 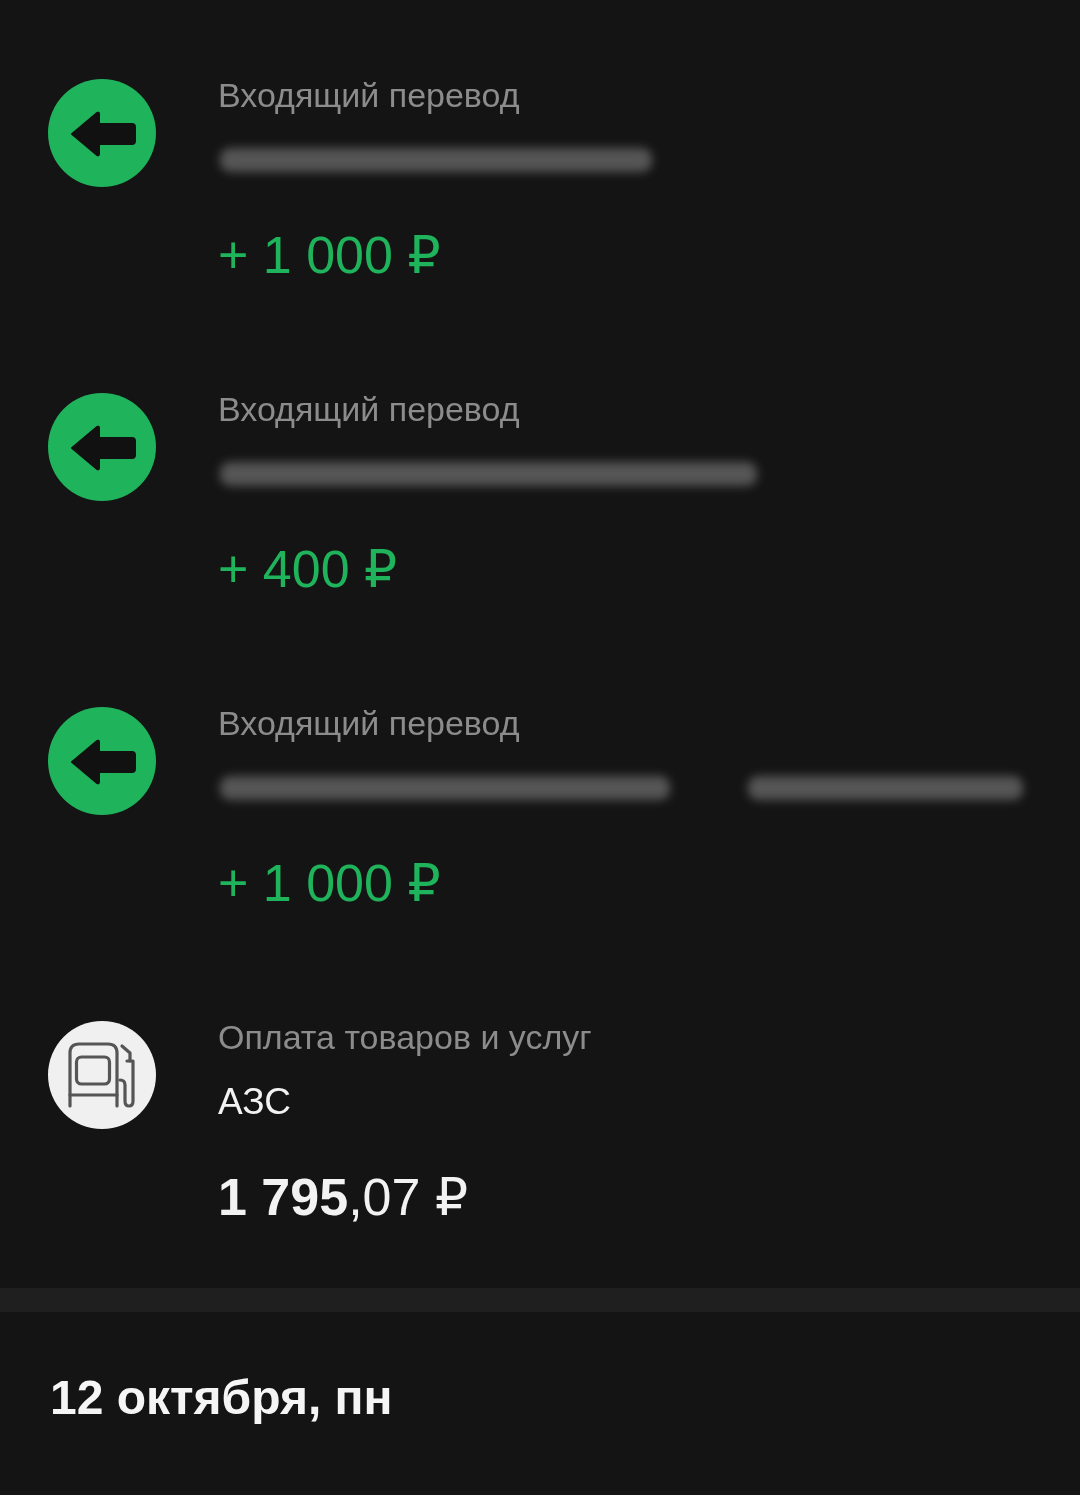 What do you see at coordinates (343, 1197) in the screenshot?
I see `transaction-amount: 1 795,07 ₽` at bounding box center [343, 1197].